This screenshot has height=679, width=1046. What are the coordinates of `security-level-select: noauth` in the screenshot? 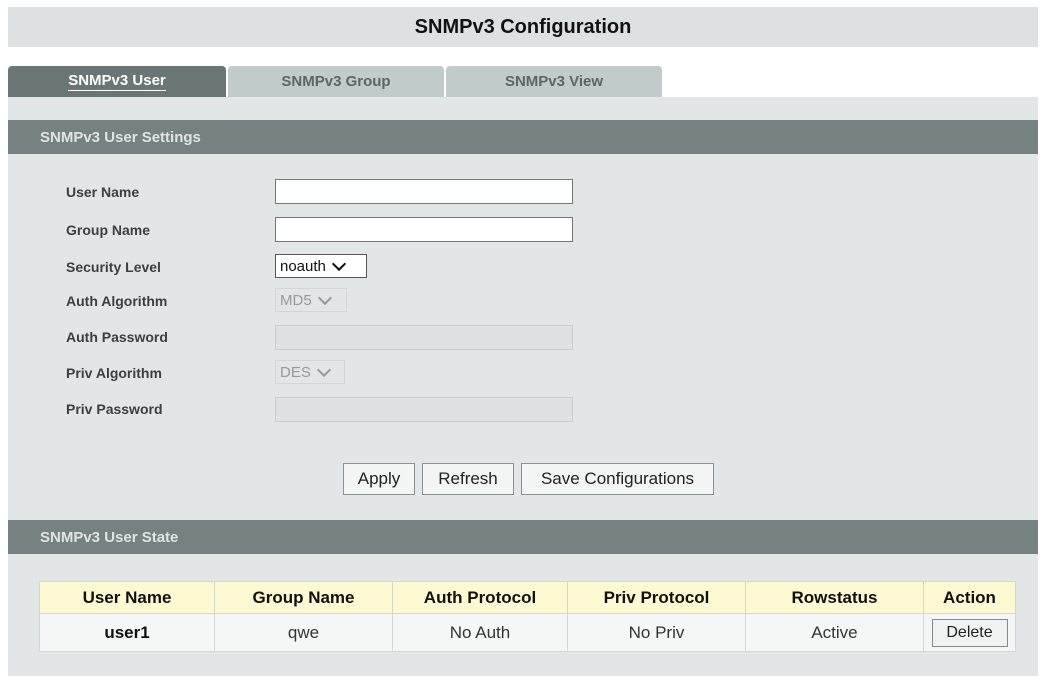 It's located at (321, 266).